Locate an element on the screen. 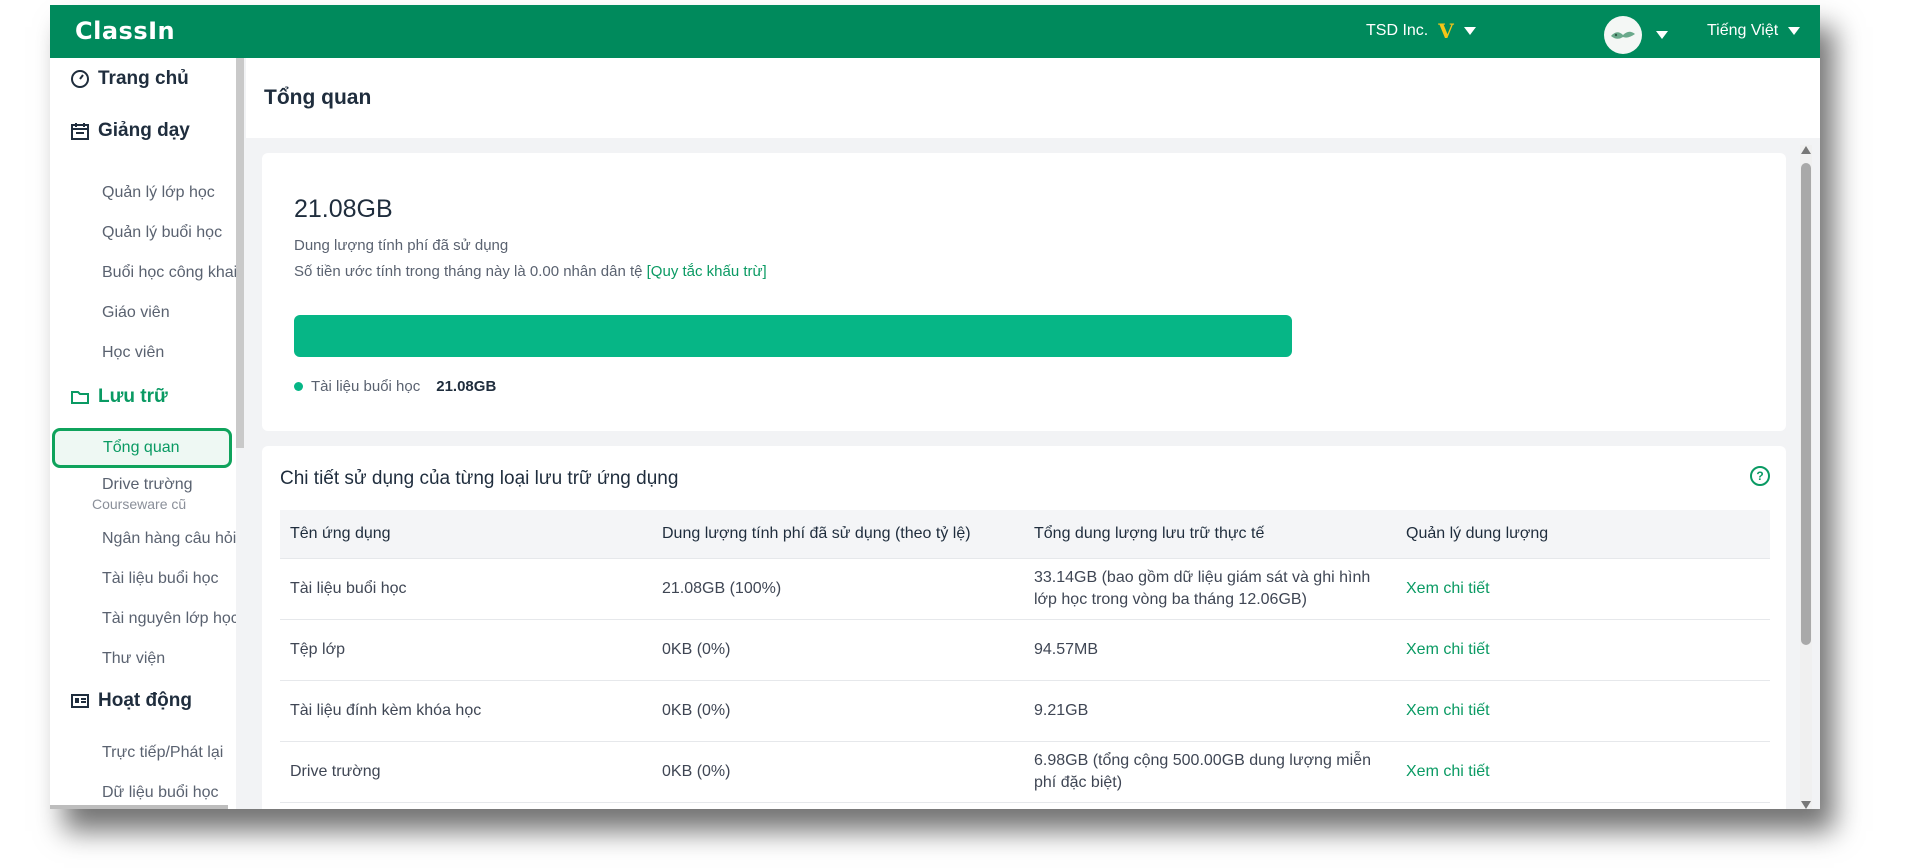 The image size is (1912, 868). usage-progress-fill is located at coordinates (793, 336).